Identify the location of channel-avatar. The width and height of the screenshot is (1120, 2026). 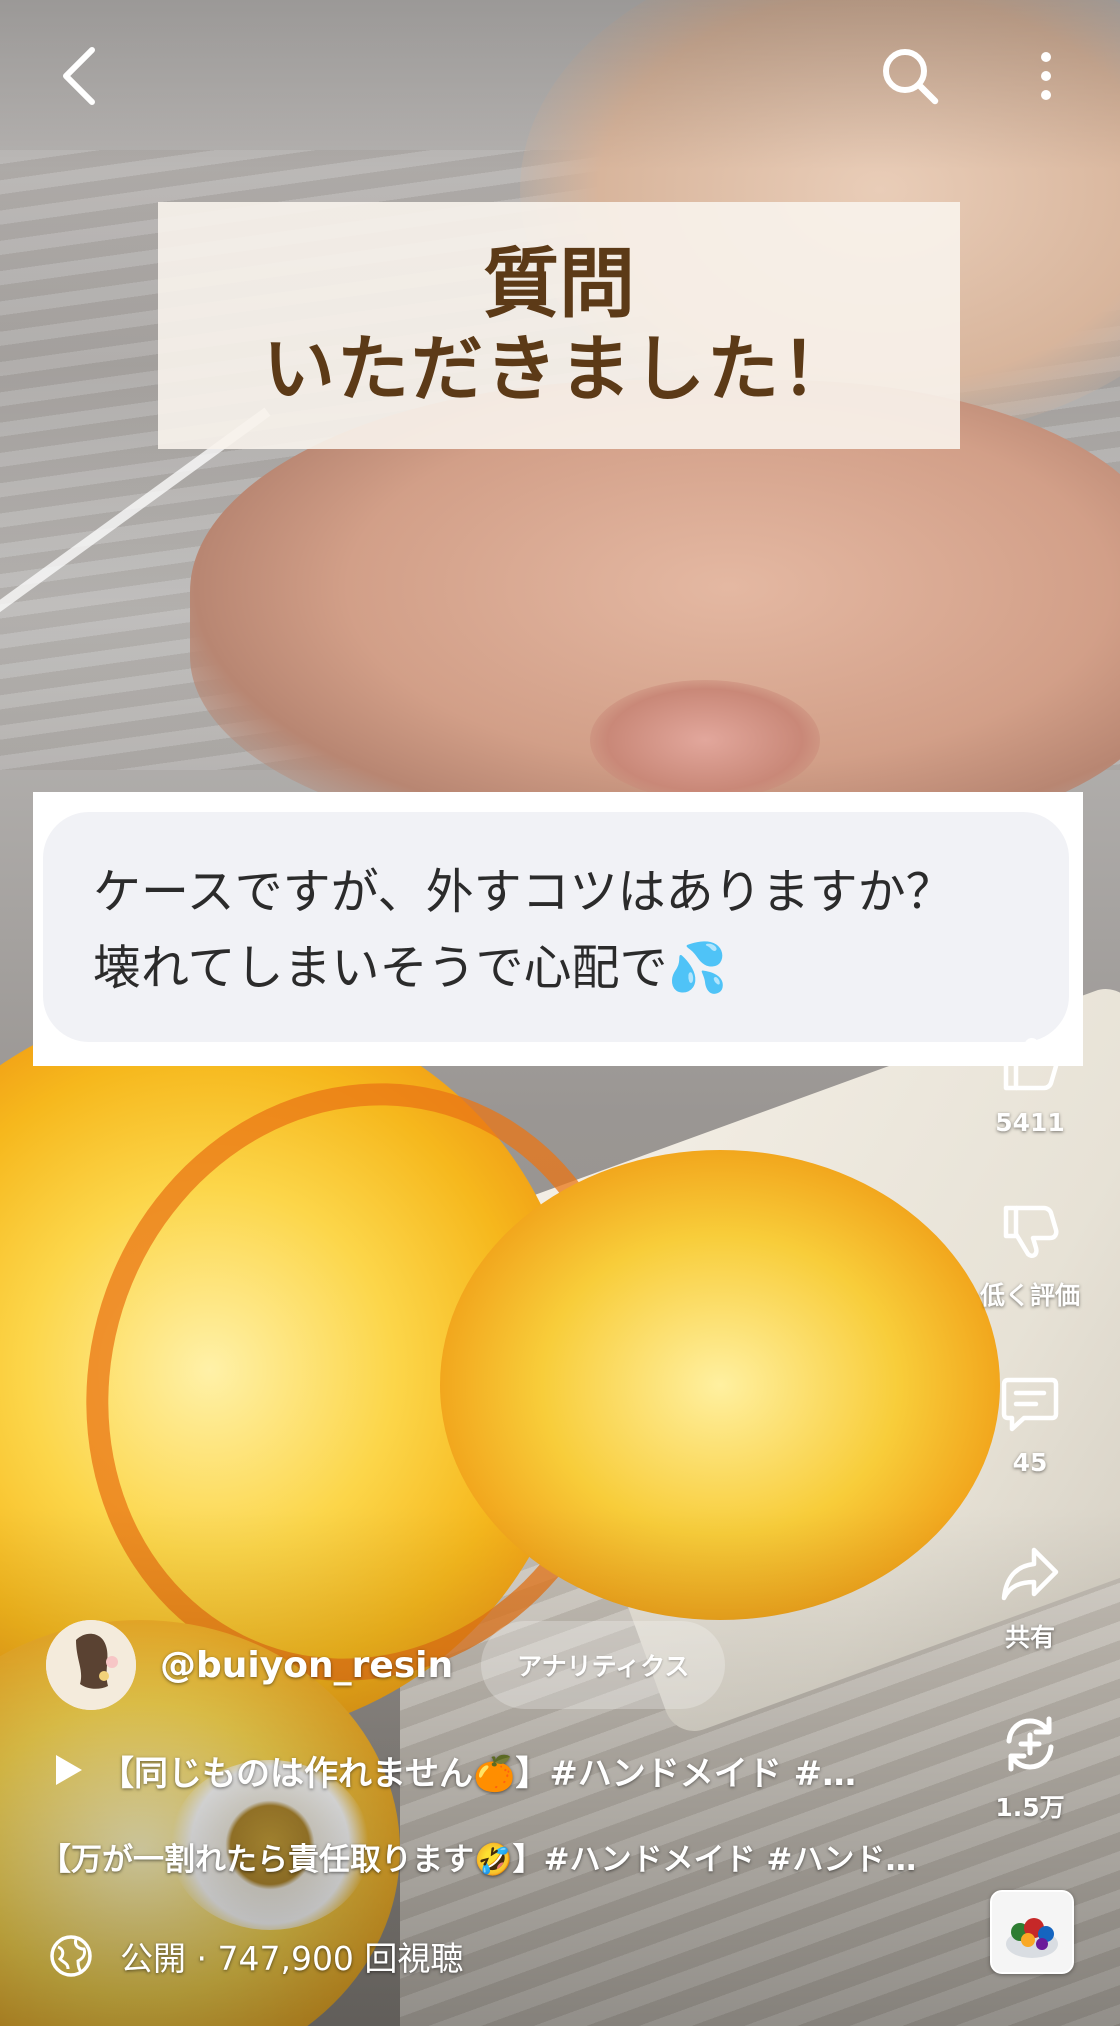
(91, 1665).